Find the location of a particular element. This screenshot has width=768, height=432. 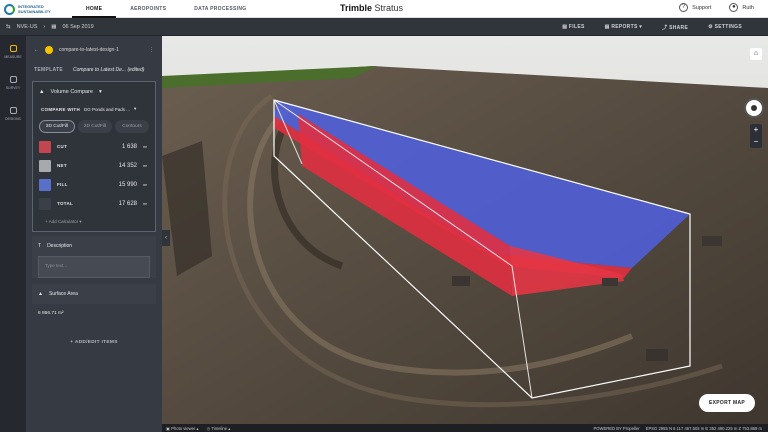

zoom-control: + − is located at coordinates (756, 136).